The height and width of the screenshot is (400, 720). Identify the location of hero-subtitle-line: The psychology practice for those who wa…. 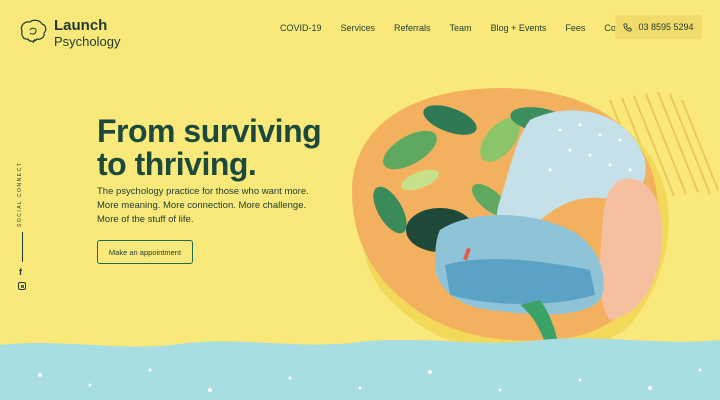
(203, 191).